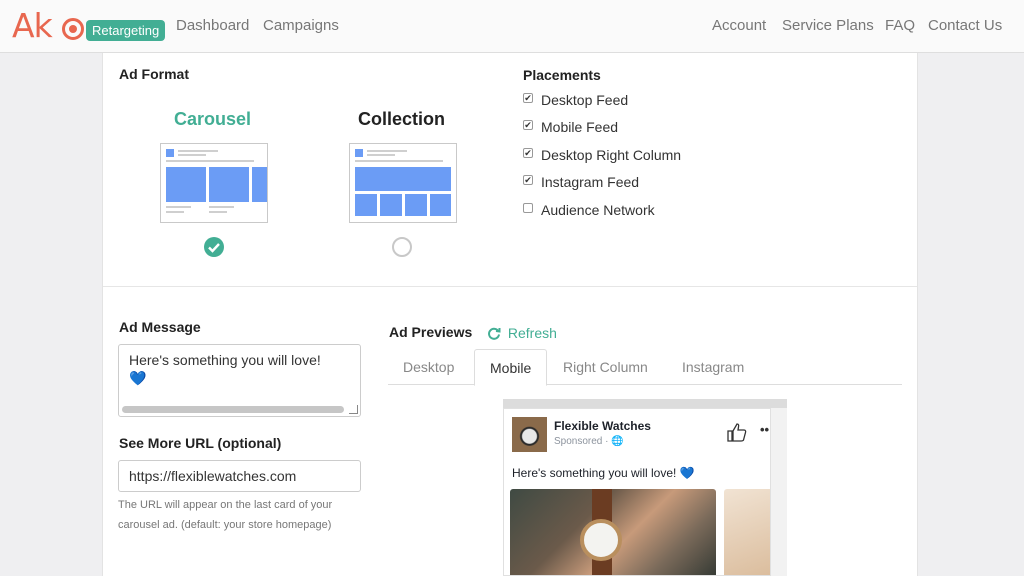 Image resolution: width=1024 pixels, height=576 pixels. What do you see at coordinates (590, 182) in the screenshot?
I see `placement-label: Instagram Feed` at bounding box center [590, 182].